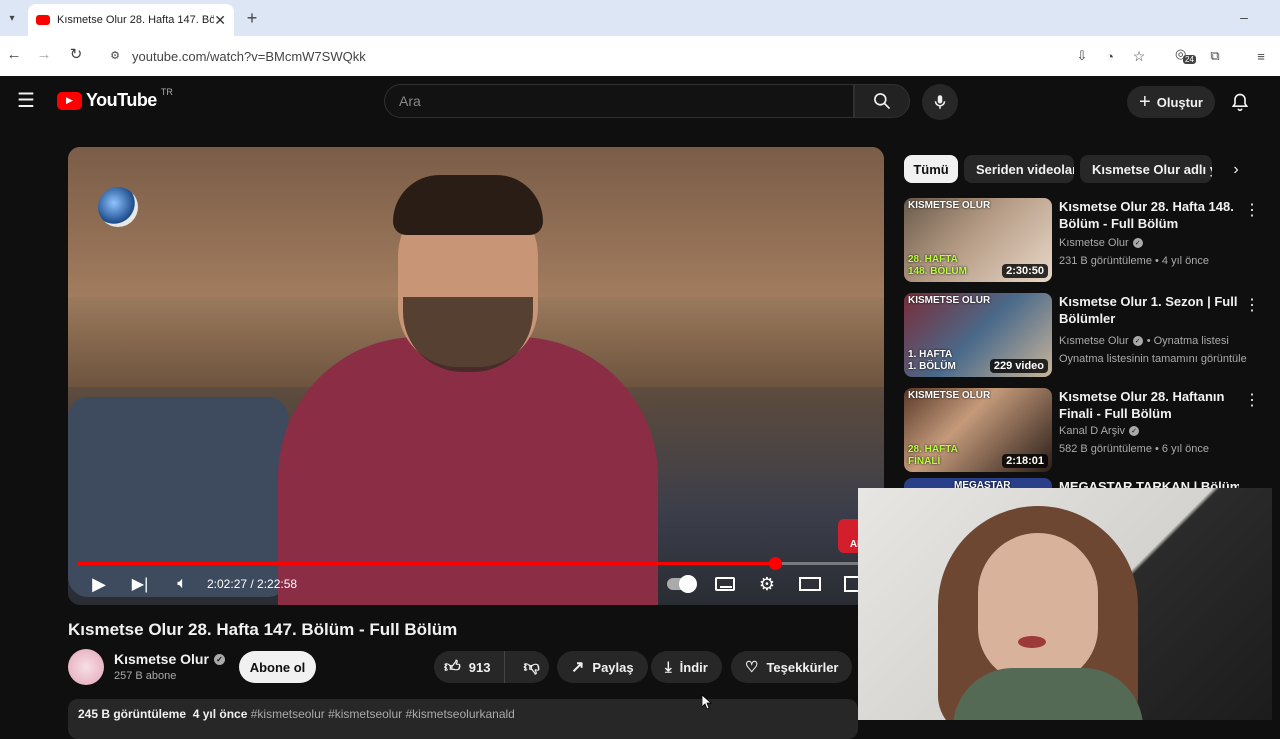 This screenshot has width=1280, height=739. Describe the element at coordinates (1153, 359) in the screenshot. I see `view-full-playlist-link: Oynatma listesinin tamamını görüntüle` at that location.